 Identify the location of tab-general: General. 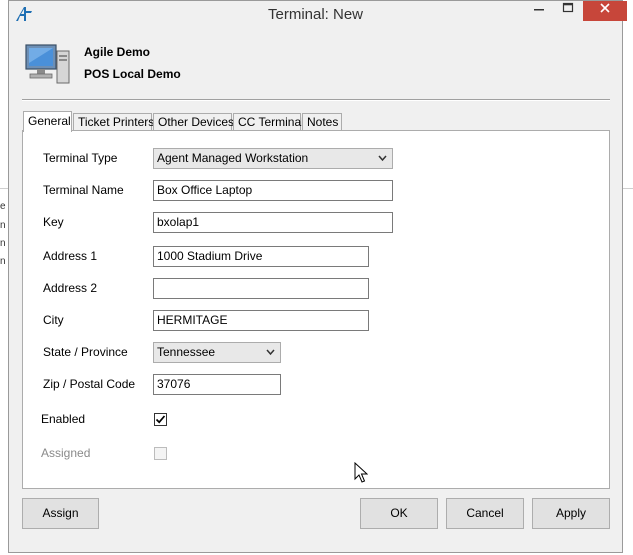
(47, 121).